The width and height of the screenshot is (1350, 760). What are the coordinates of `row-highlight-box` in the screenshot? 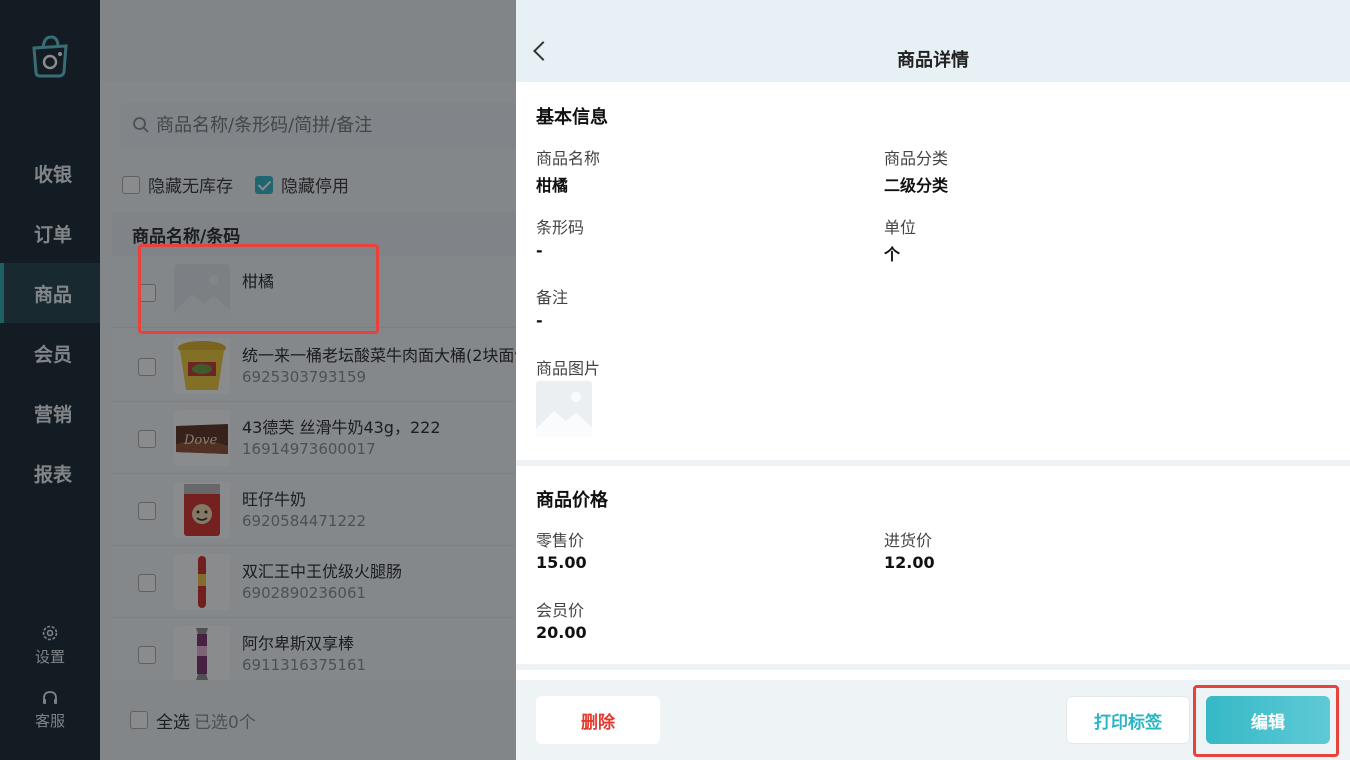 It's located at (258, 289).